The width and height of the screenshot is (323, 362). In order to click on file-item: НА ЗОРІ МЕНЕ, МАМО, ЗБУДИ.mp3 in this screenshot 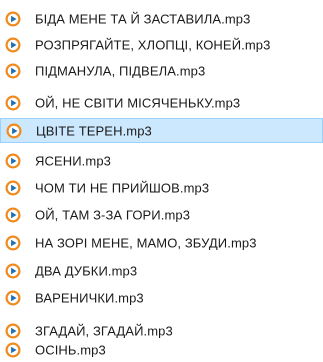, I will do `click(161, 242)`.